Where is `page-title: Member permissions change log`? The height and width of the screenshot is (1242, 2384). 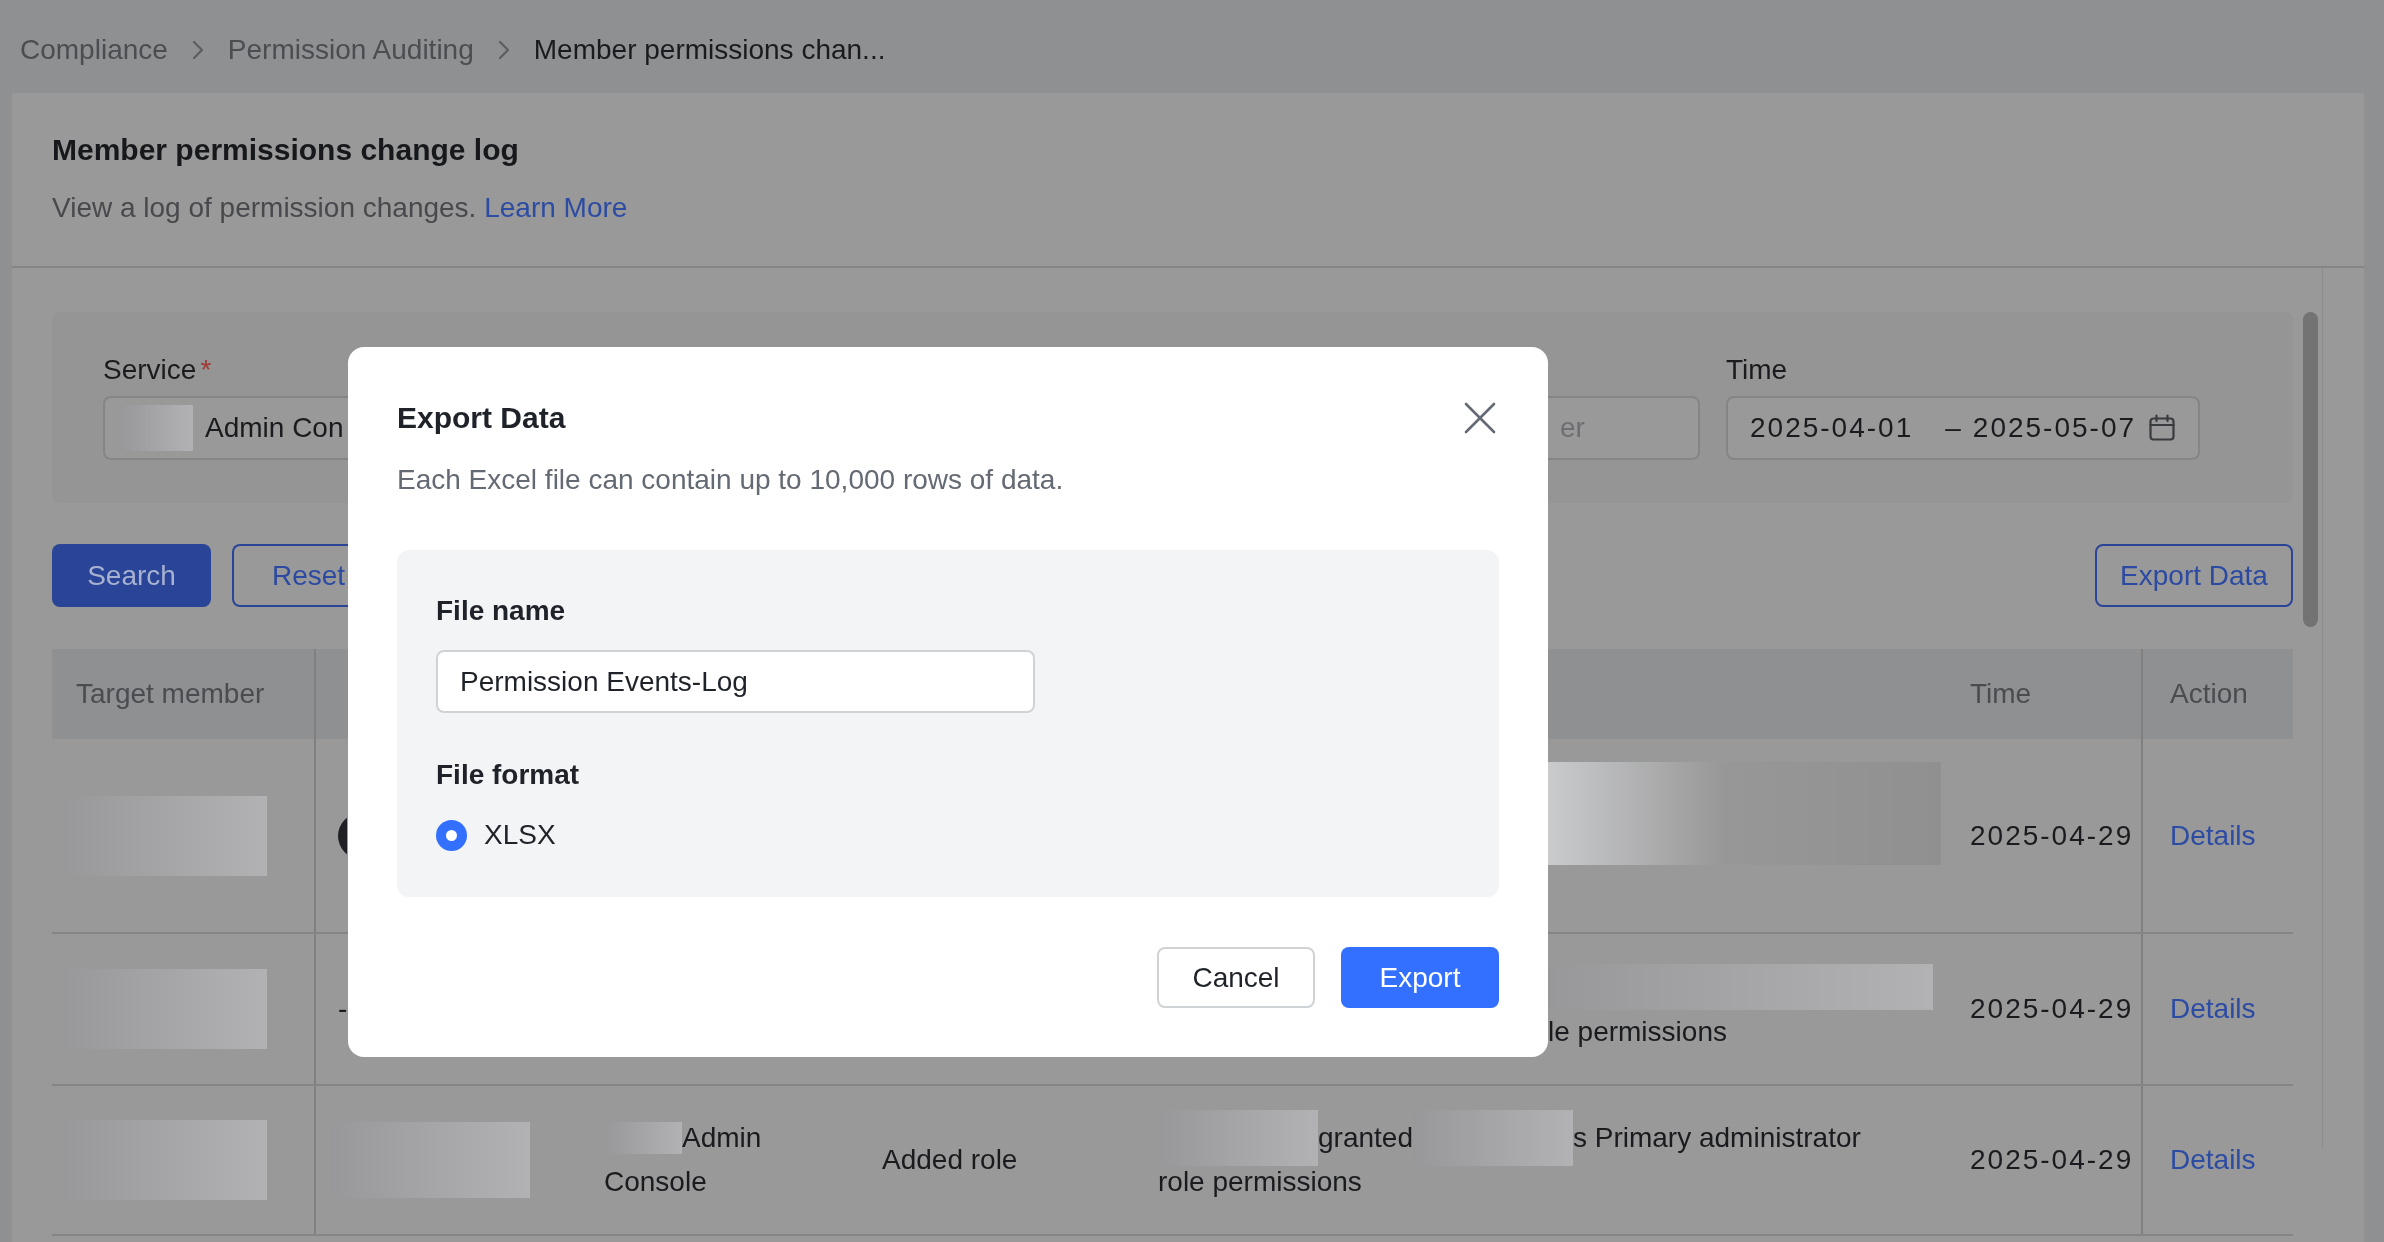
page-title: Member permissions change log is located at coordinates (286, 150).